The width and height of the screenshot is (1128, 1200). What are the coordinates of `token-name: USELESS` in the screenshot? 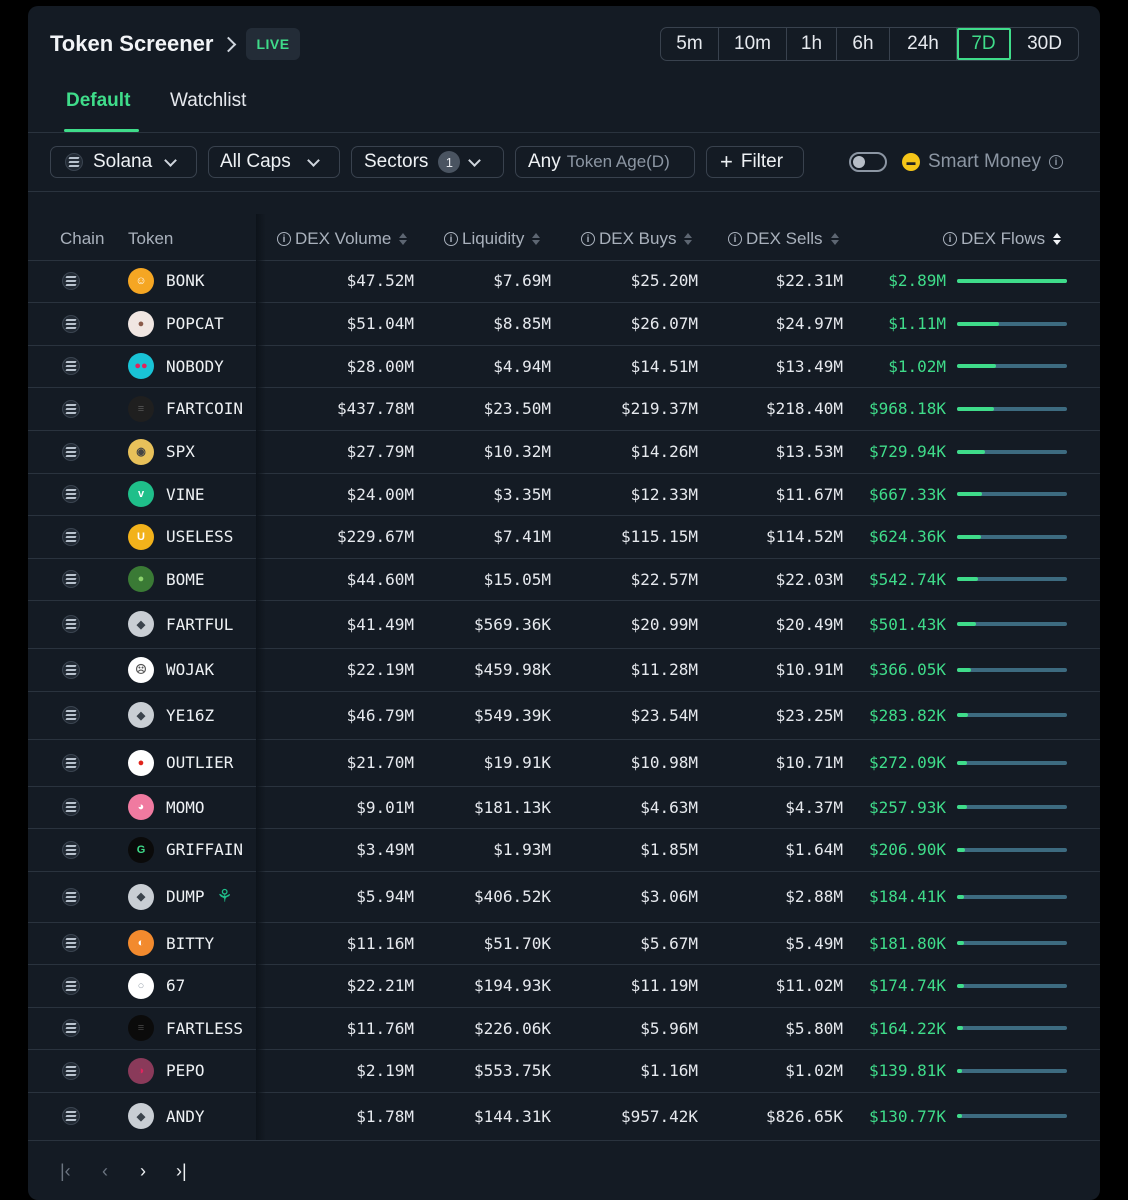 It's located at (199, 536).